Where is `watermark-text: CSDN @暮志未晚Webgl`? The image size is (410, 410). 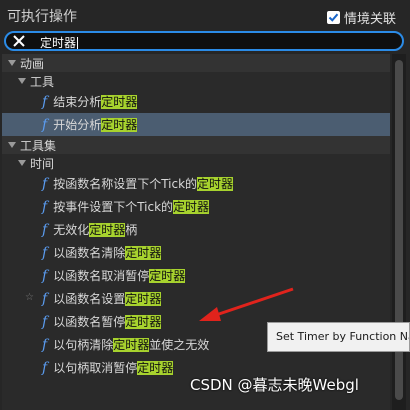 watermark-text: CSDN @暮志未晚Webgl is located at coordinates (274, 385).